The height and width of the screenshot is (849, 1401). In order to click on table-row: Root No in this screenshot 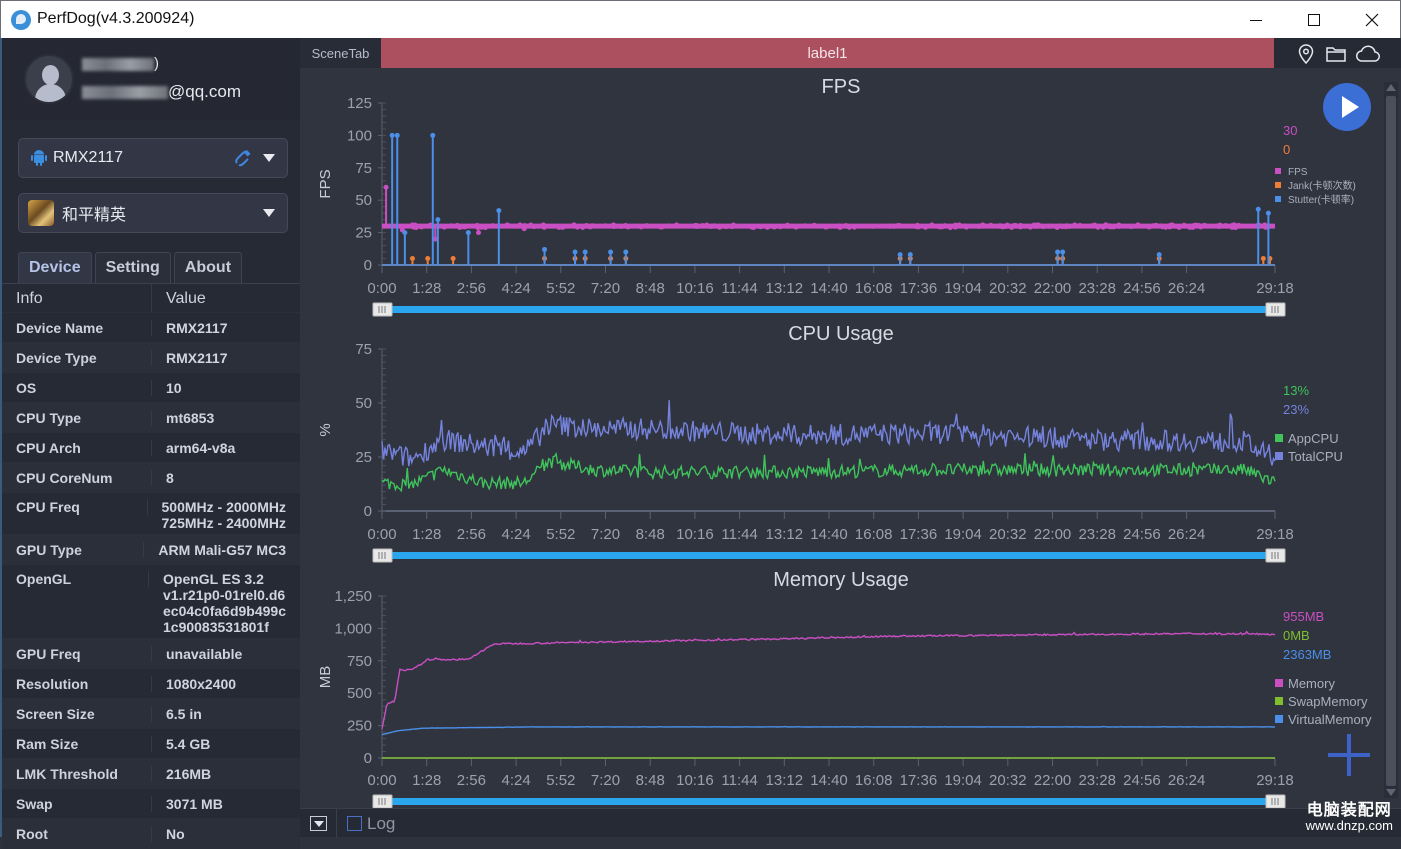, I will do `click(151, 834)`.